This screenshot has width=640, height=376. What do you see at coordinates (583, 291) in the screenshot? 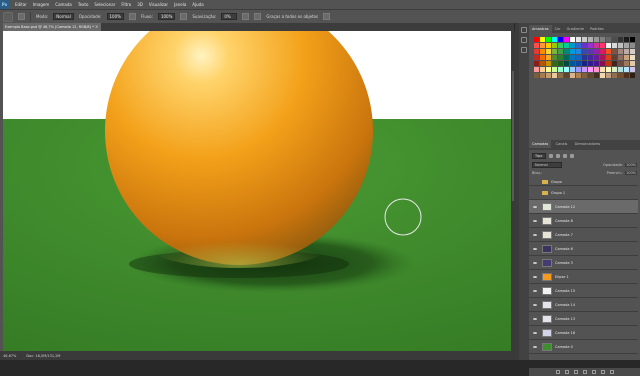
I see `layer-row: Camada 15` at bounding box center [583, 291].